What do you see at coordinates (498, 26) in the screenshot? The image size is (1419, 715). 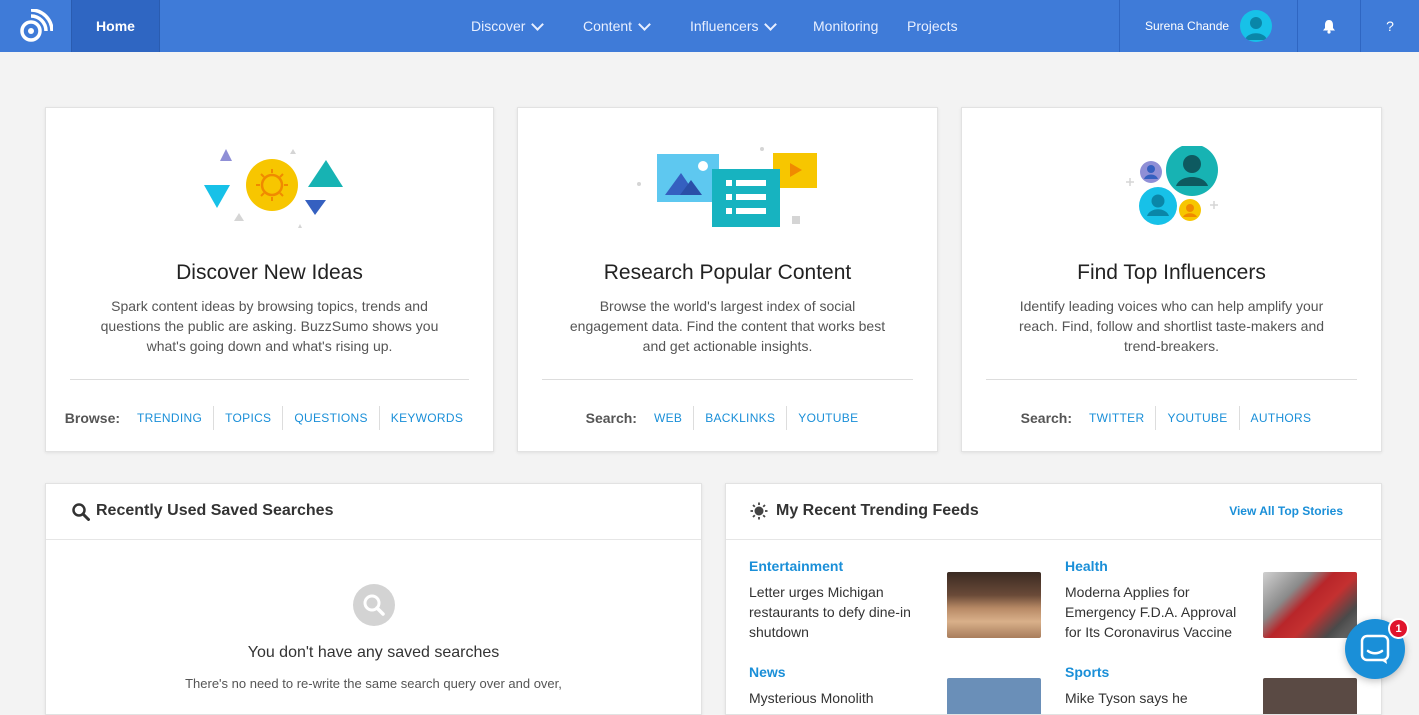 I see `nav-discover-label: Discover` at bounding box center [498, 26].